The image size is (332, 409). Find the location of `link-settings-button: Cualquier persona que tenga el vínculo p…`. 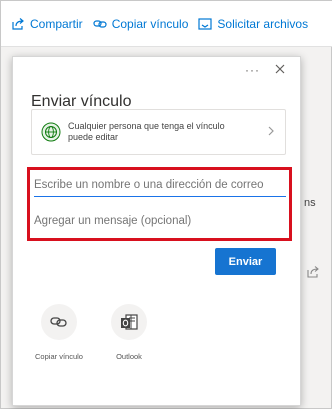

link-settings-button: Cualquier persona que tenga el vínculo p… is located at coordinates (158, 132).